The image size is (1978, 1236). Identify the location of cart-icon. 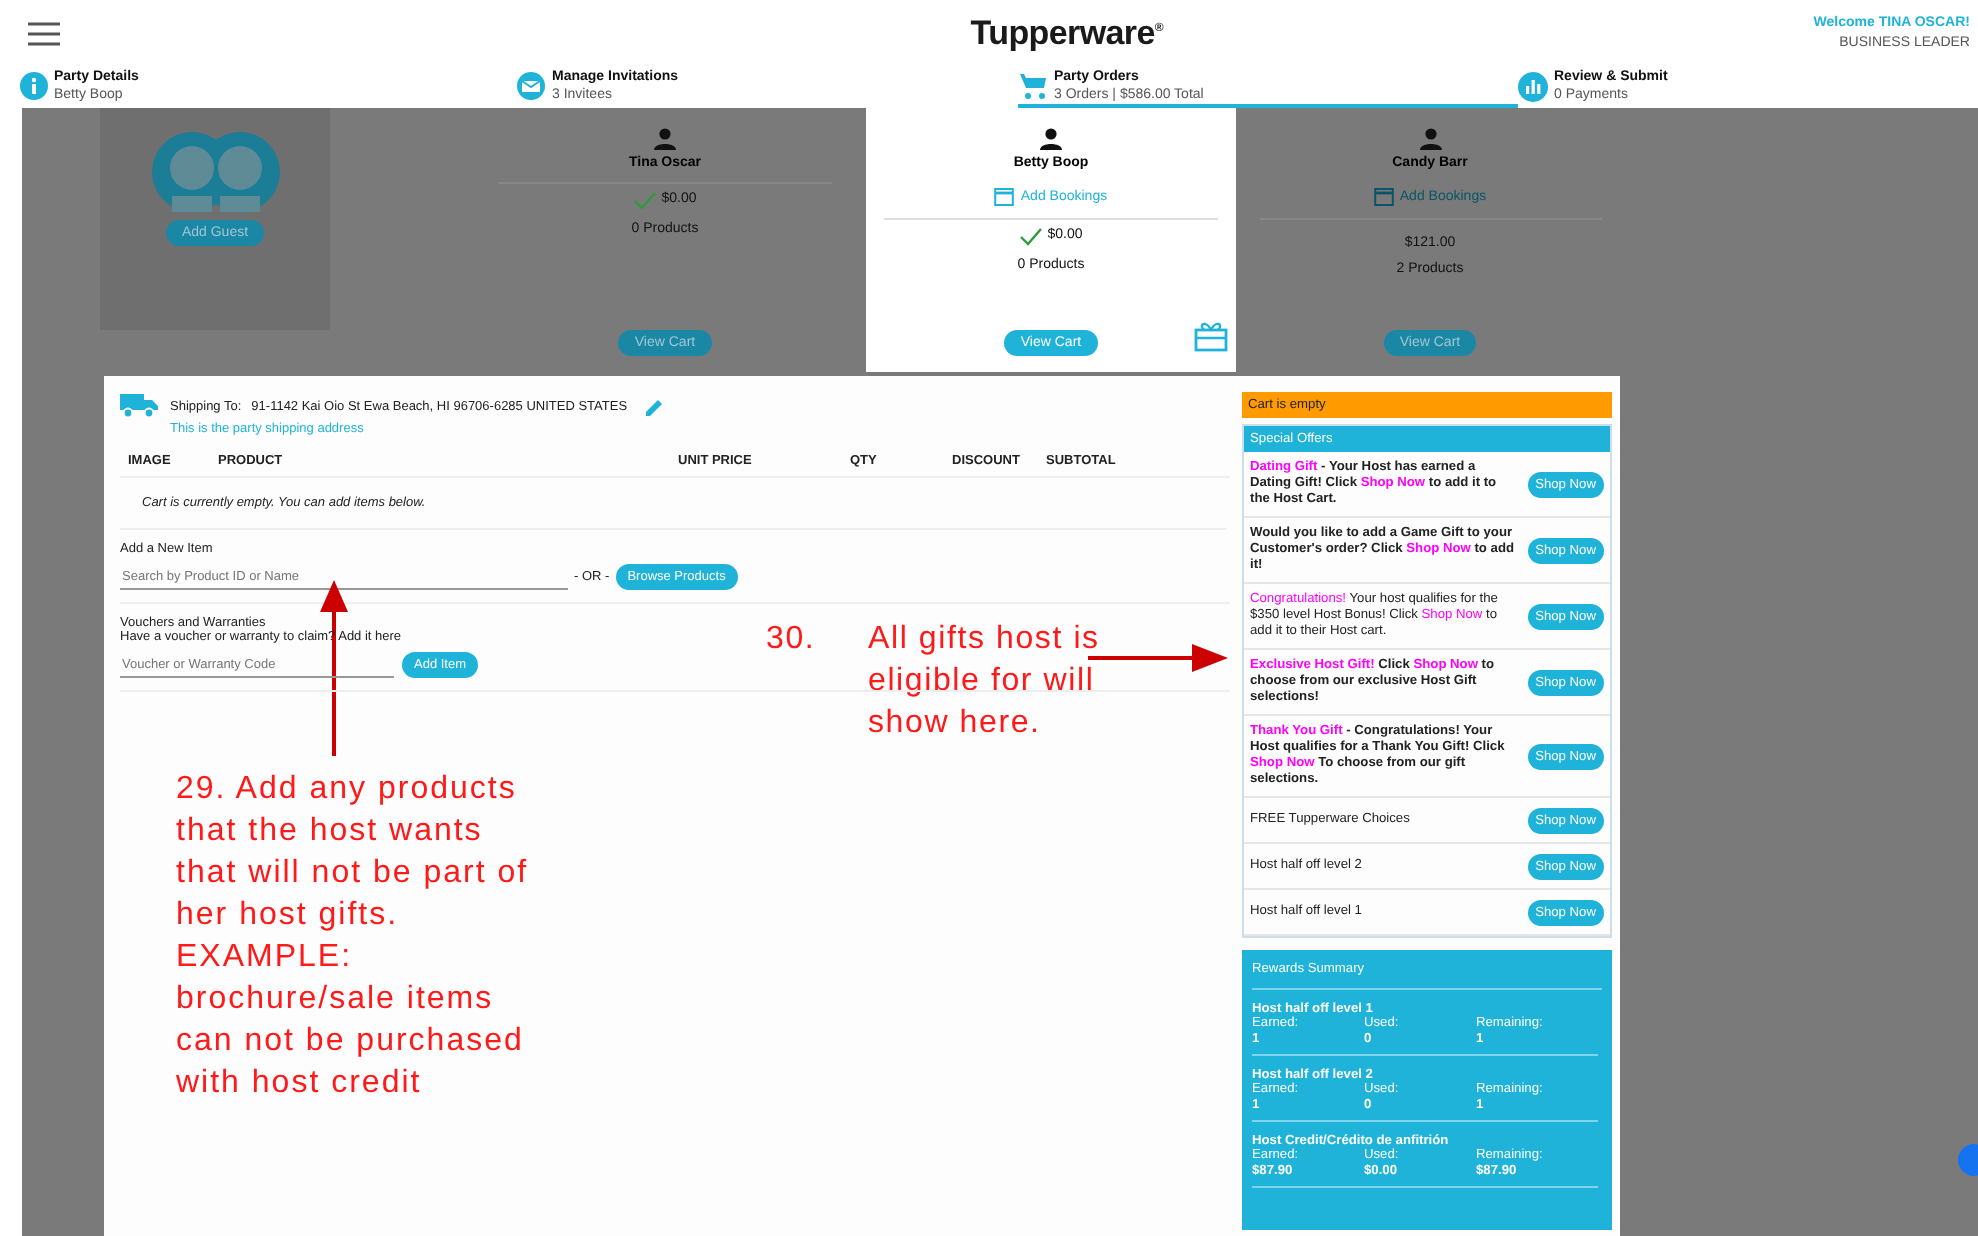
(1033, 86).